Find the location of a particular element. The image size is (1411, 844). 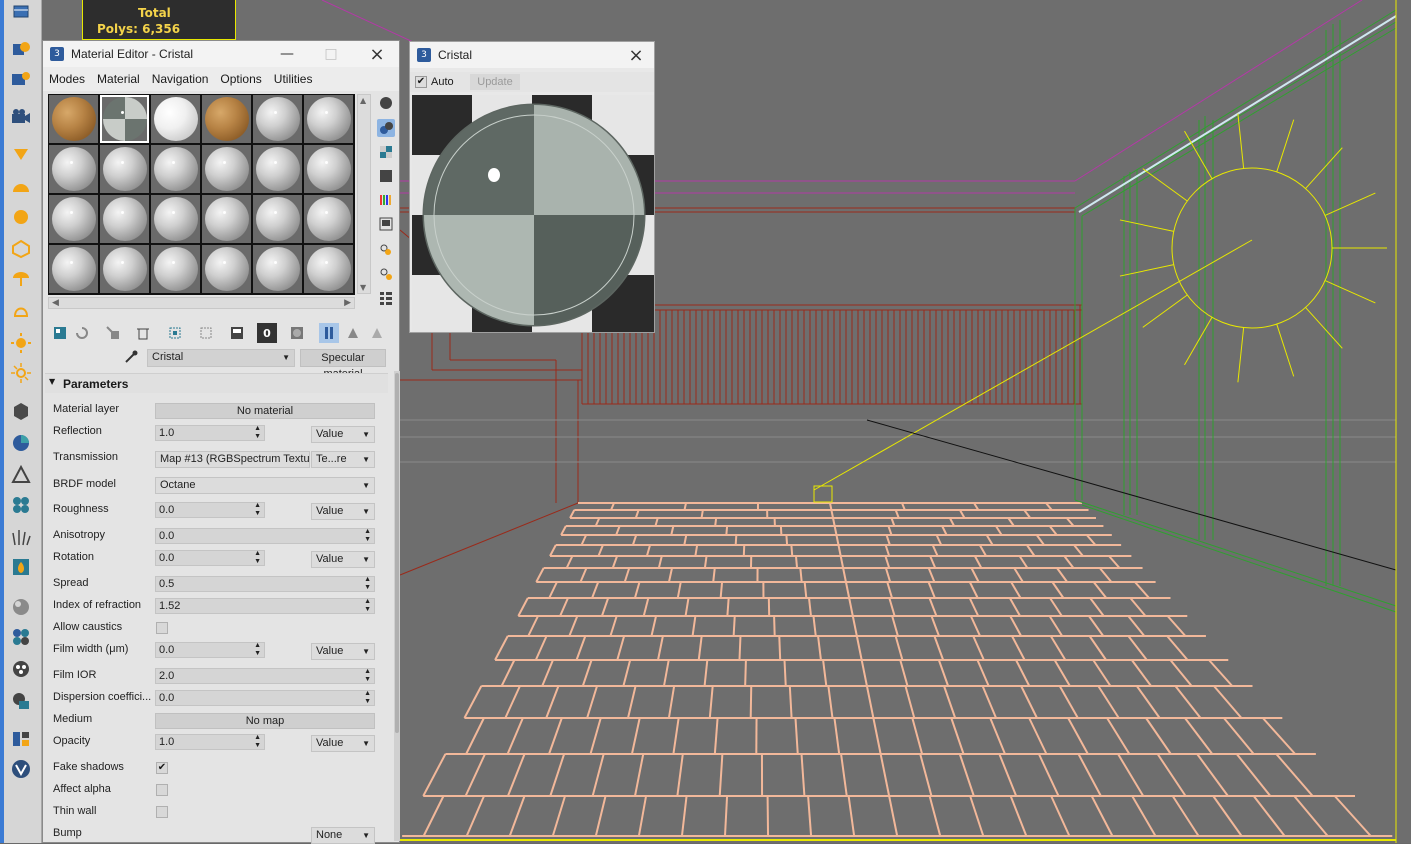

scroll-up-icon: ▲ is located at coordinates (363, 100).